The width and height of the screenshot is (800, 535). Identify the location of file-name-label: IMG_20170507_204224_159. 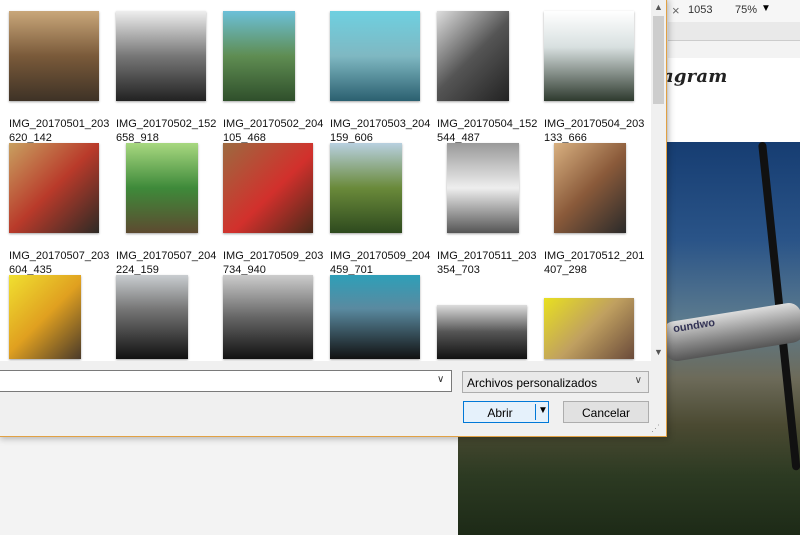
(166, 263).